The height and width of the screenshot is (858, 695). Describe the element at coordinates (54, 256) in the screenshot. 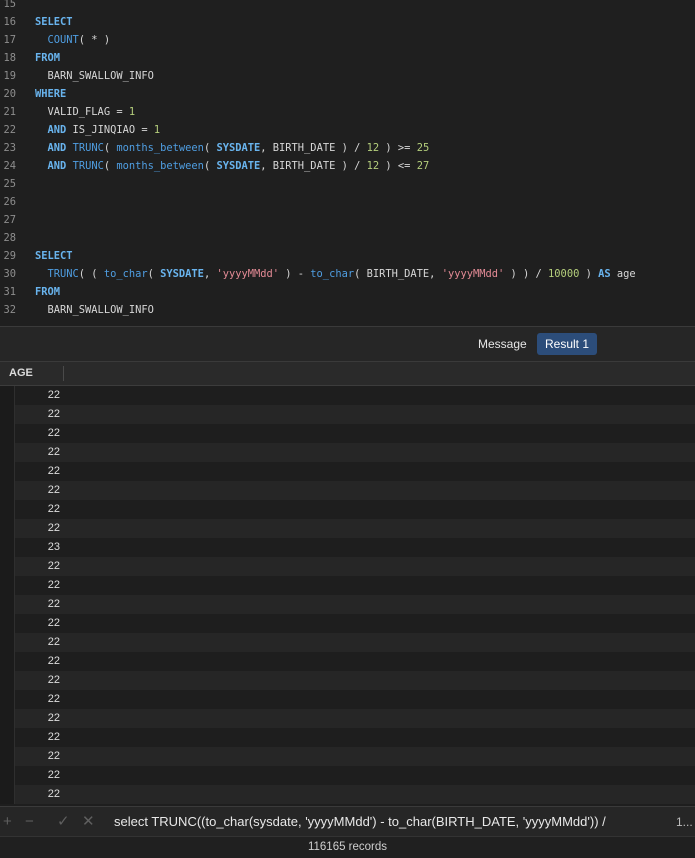

I see `code-token: SELECT` at that location.